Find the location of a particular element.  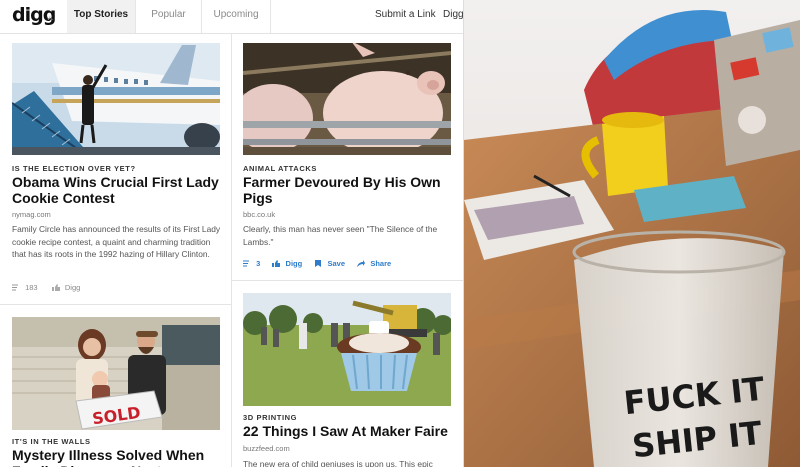

story-thumbnail-pigs is located at coordinates (347, 99).